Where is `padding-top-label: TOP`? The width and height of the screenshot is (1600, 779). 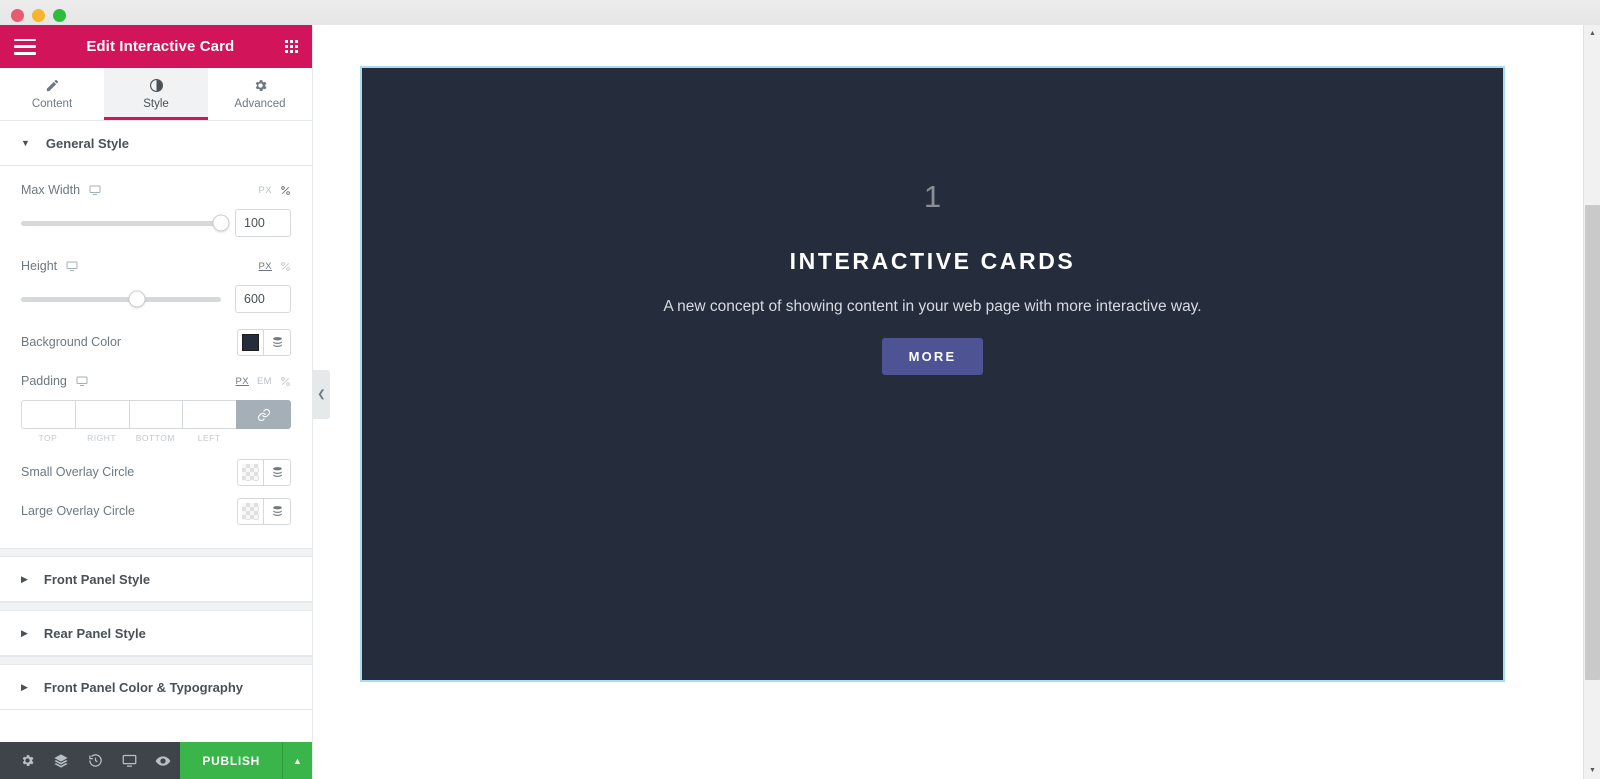
padding-top-label: TOP is located at coordinates (48, 438).